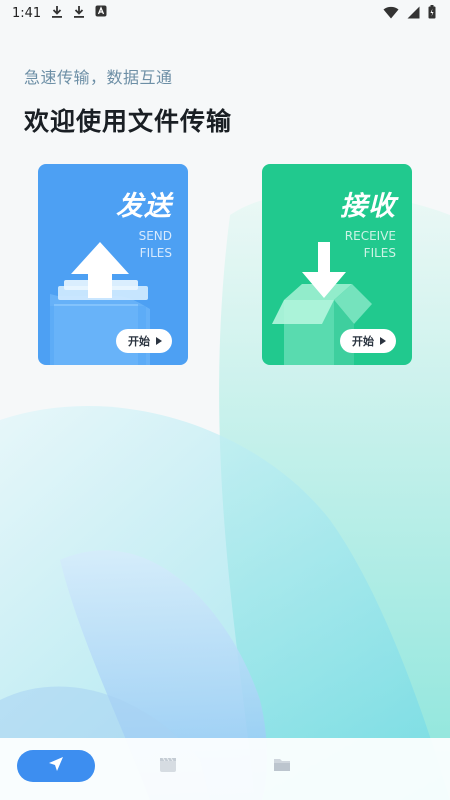  What do you see at coordinates (155, 253) in the screenshot?
I see `send-card-en-line2: FILES` at bounding box center [155, 253].